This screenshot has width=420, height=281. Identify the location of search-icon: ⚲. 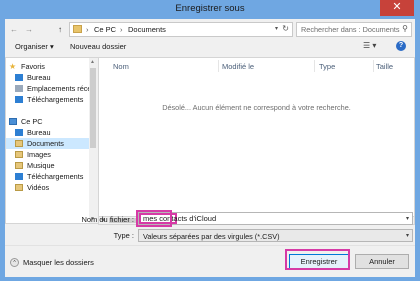
(405, 28).